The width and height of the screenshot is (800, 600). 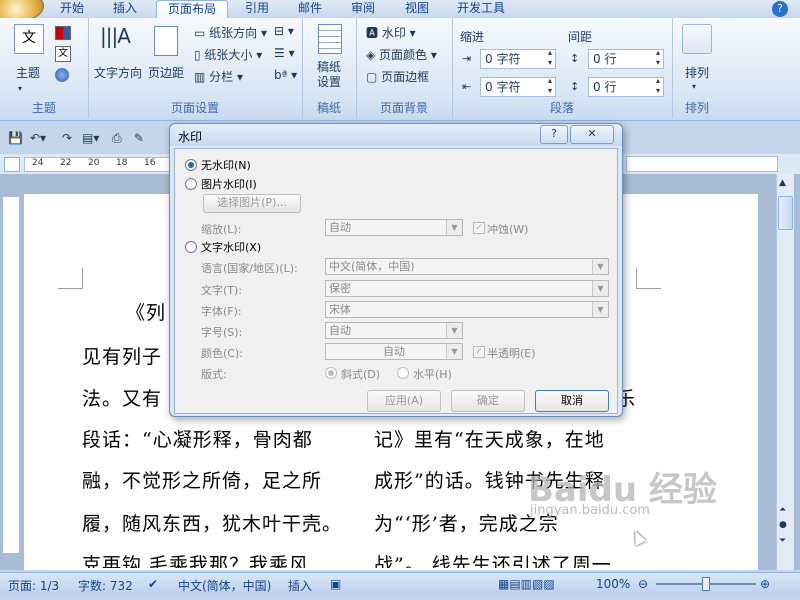 What do you see at coordinates (190, 137) in the screenshot?
I see `dialog-title: 水印` at bounding box center [190, 137].